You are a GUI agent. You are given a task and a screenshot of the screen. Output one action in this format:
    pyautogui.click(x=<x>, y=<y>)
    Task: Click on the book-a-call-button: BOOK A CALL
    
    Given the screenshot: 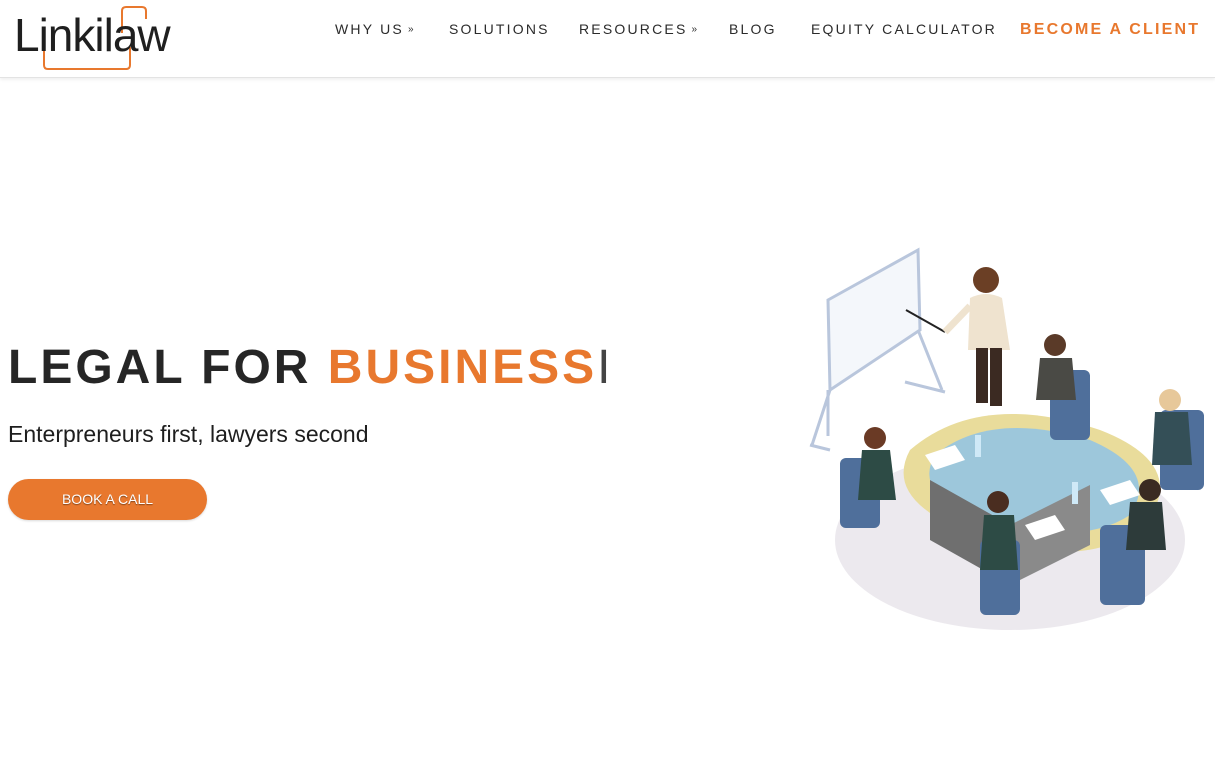 What is the action you would take?
    pyautogui.click(x=107, y=499)
    